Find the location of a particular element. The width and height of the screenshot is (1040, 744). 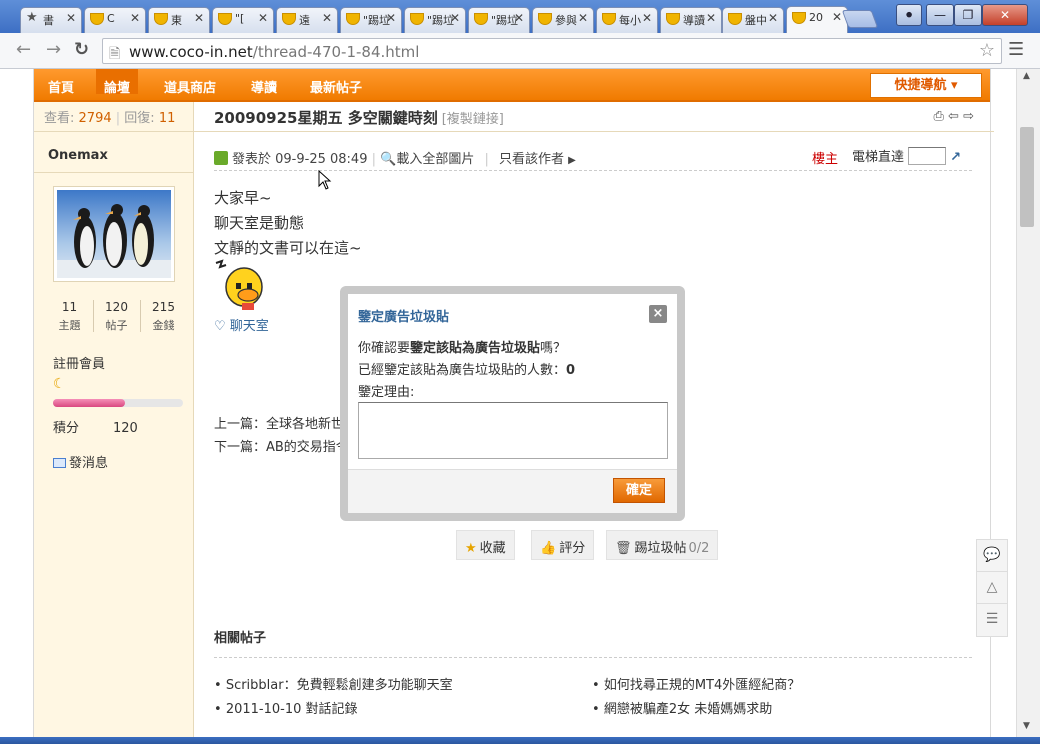

elevator-label: 電梯直達 is located at coordinates (878, 157).